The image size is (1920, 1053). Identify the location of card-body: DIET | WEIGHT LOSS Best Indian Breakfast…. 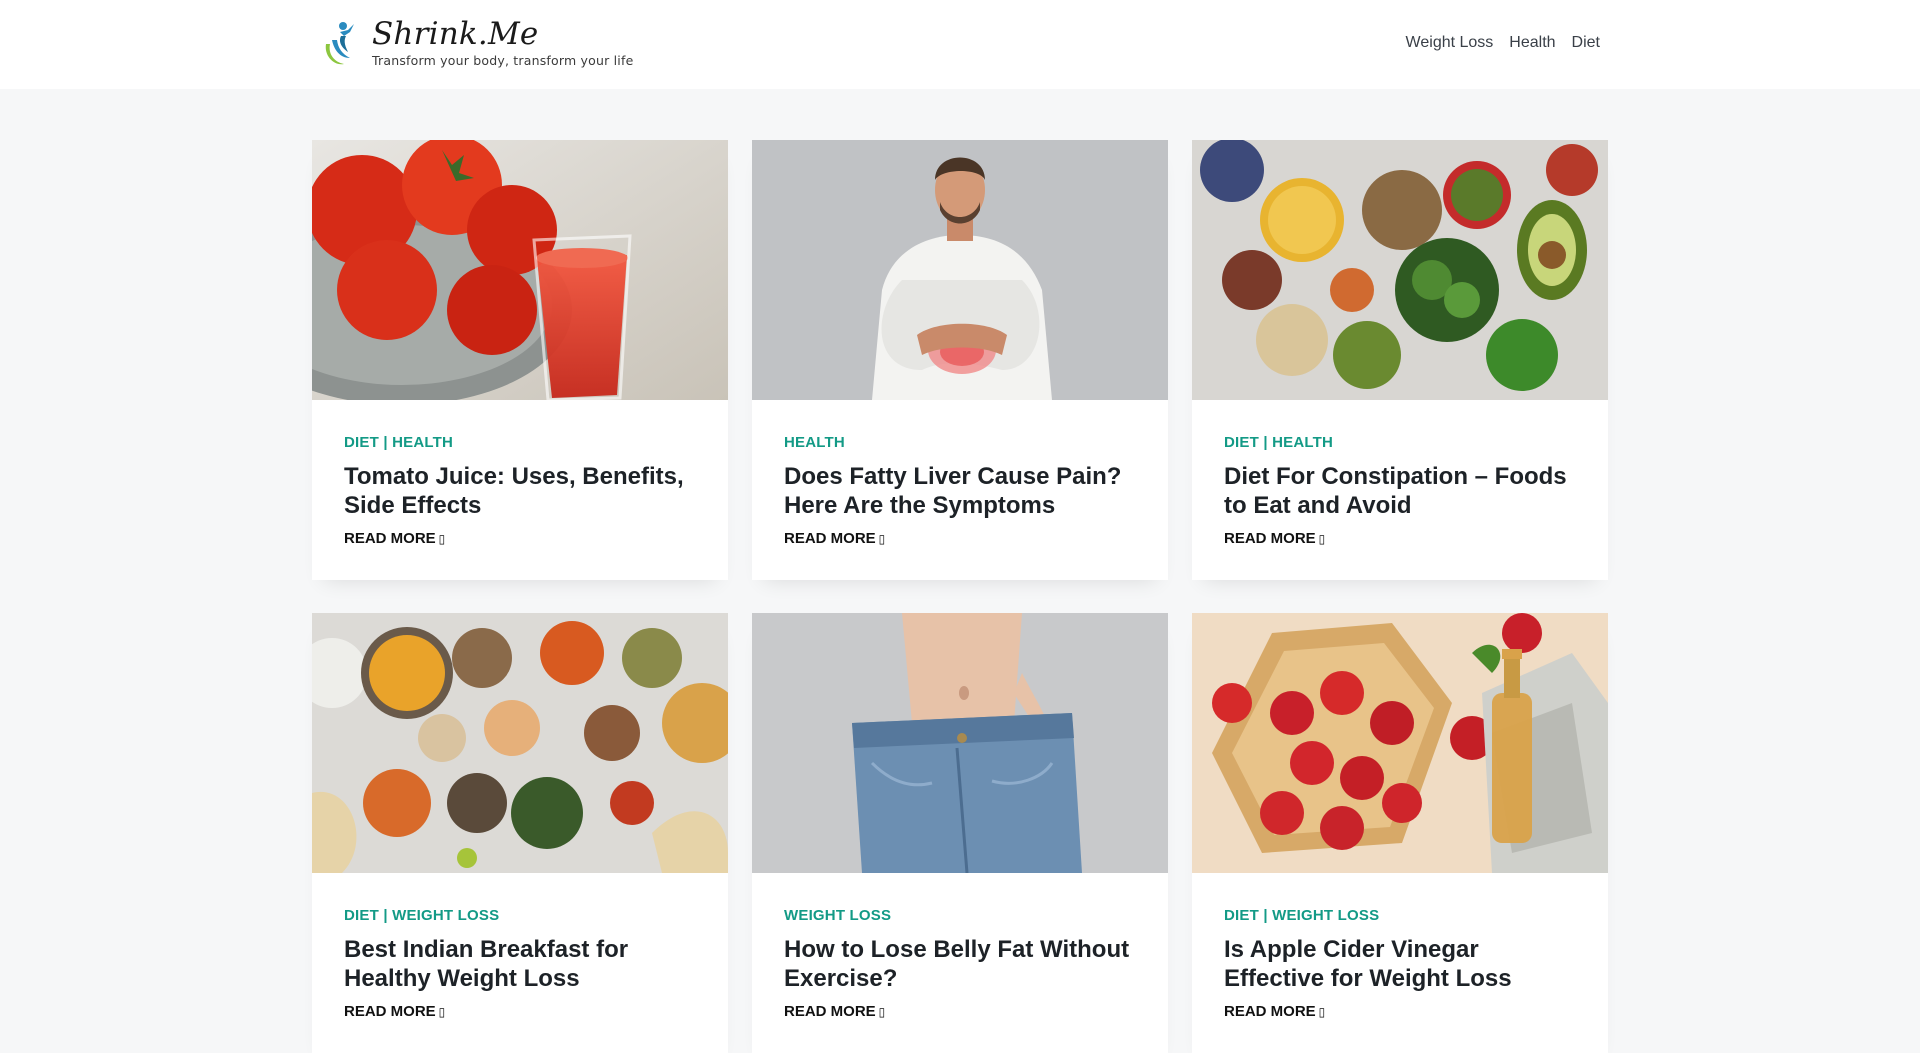
(520, 947).